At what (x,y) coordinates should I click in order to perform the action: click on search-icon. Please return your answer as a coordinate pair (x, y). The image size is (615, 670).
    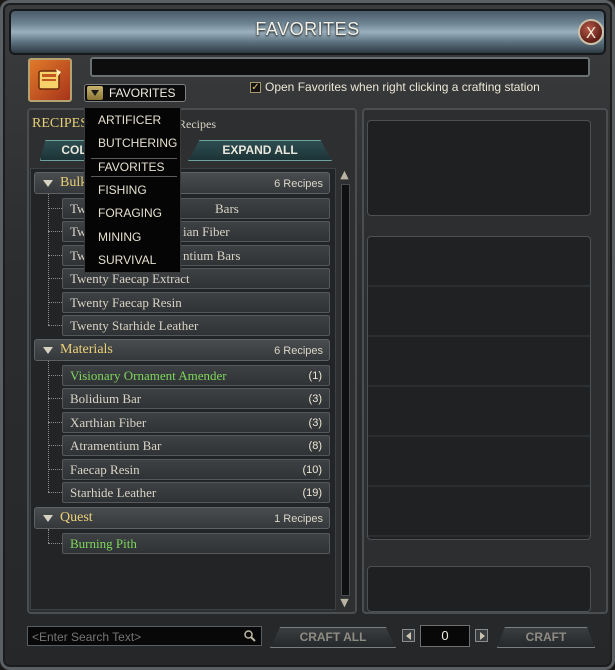
    Looking at the image, I should click on (250, 636).